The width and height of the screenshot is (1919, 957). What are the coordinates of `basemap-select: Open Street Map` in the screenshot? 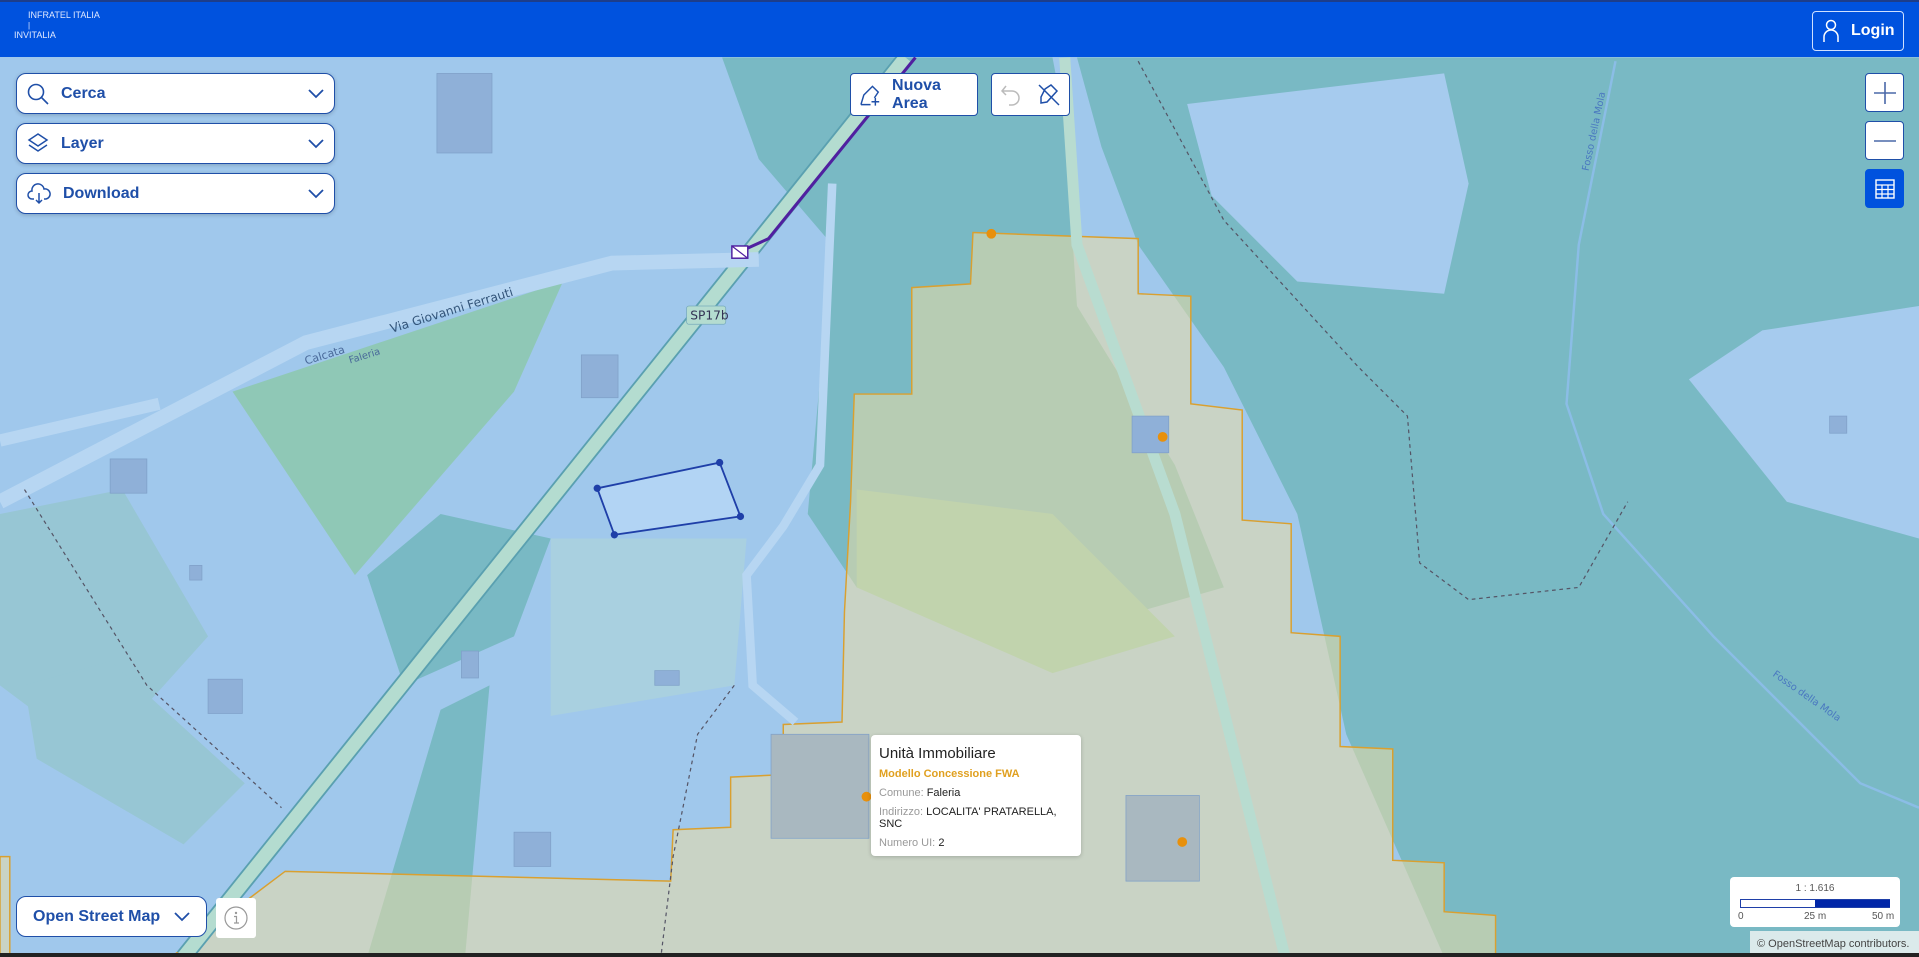 It's located at (111, 916).